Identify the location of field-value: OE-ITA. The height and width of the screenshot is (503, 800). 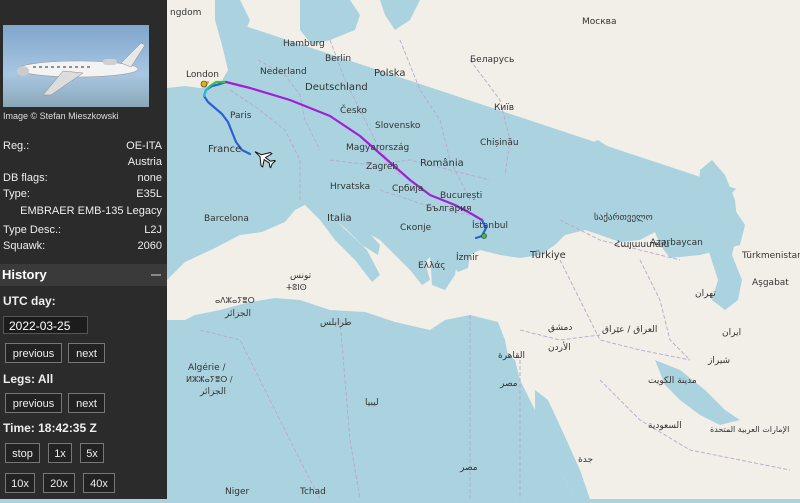
(144, 146).